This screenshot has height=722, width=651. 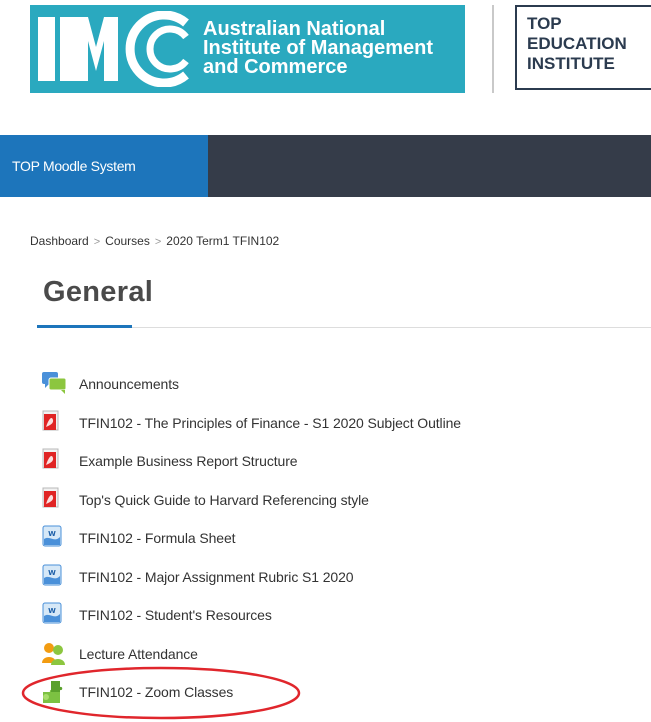 What do you see at coordinates (325, 166) in the screenshot?
I see `navbar: TOP Moodle System` at bounding box center [325, 166].